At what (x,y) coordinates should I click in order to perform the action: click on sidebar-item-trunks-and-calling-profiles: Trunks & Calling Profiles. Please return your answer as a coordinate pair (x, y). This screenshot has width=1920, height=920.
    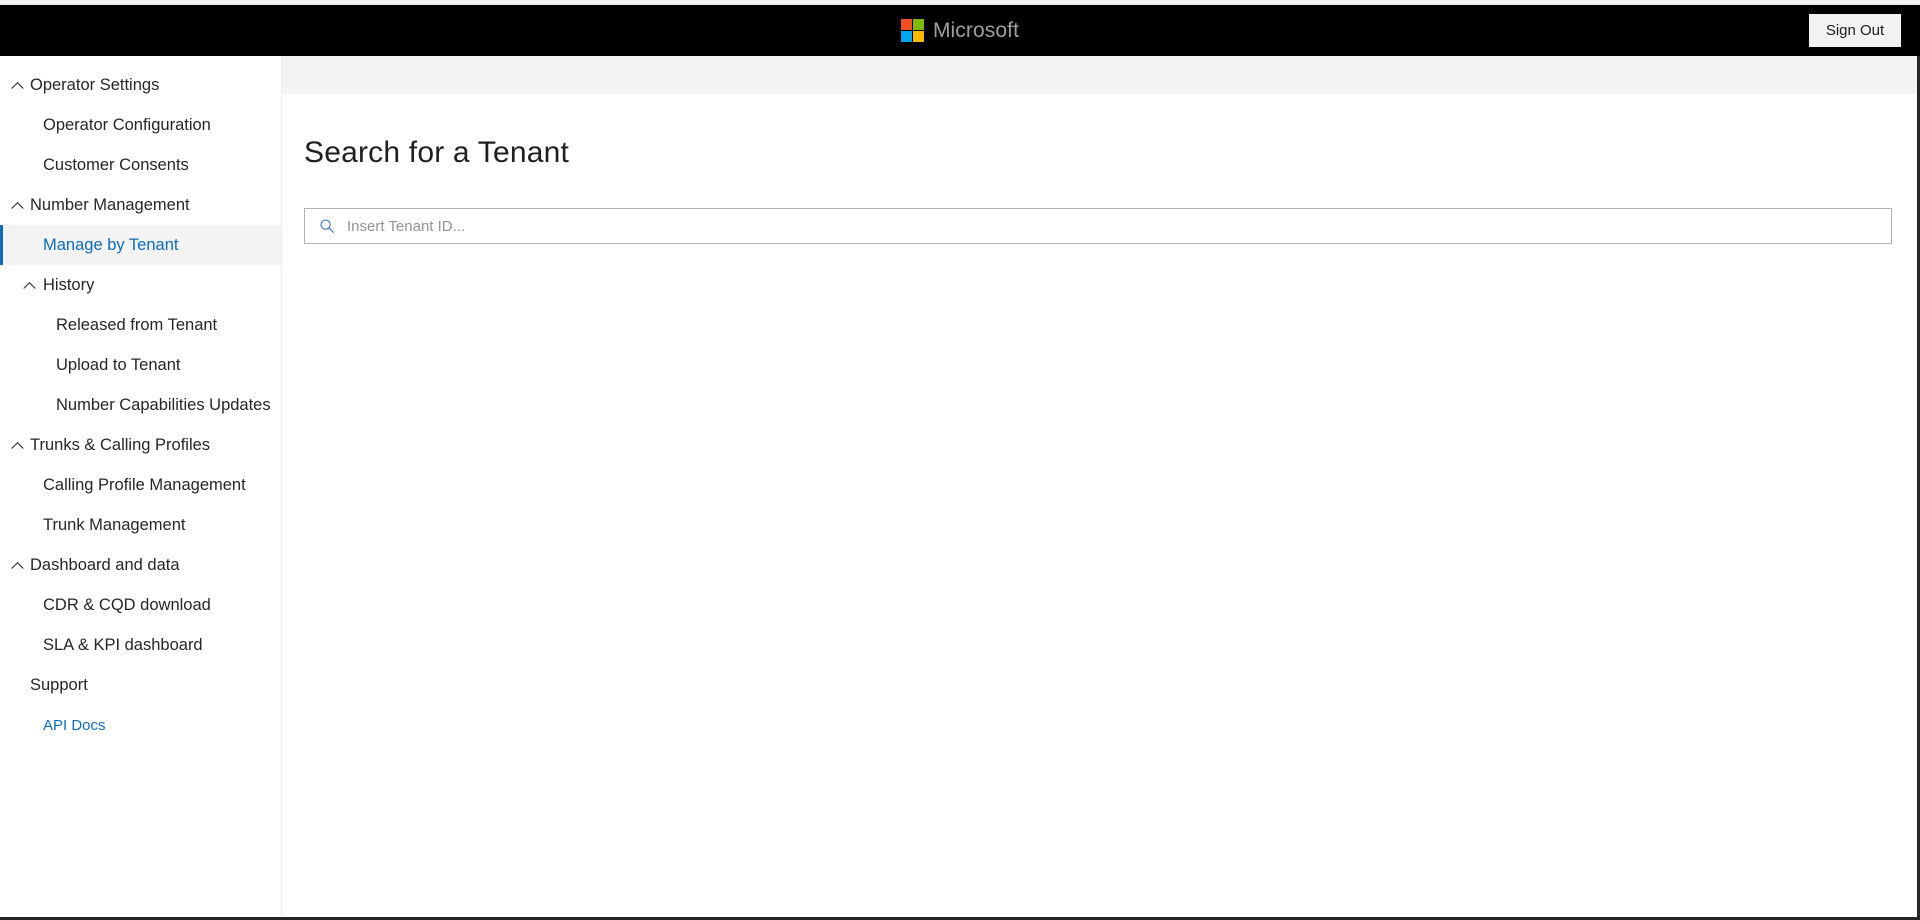
    Looking at the image, I should click on (140, 445).